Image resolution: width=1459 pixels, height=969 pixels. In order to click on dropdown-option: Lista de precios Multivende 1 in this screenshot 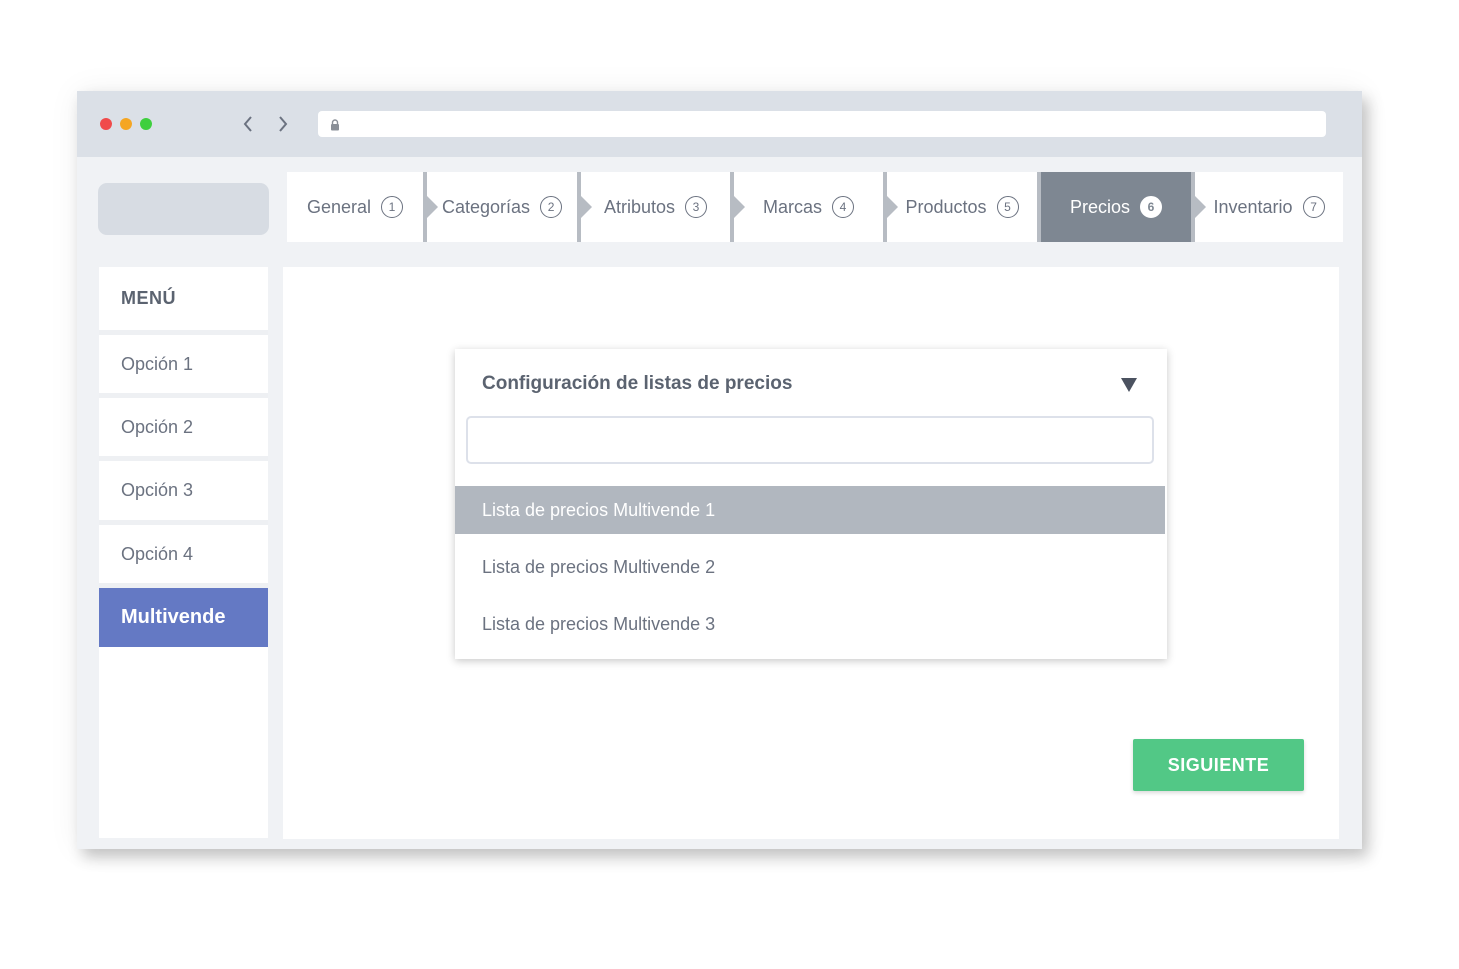, I will do `click(810, 510)`.